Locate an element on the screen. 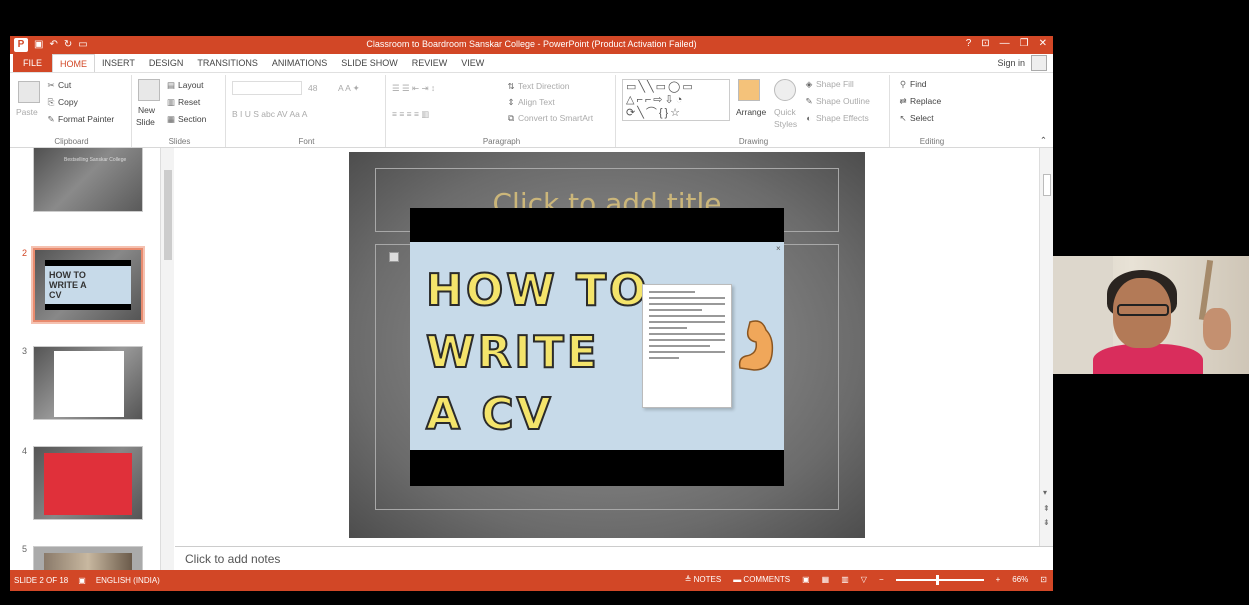 The height and width of the screenshot is (605, 1249). slideshow-icon: ▽ is located at coordinates (864, 579).